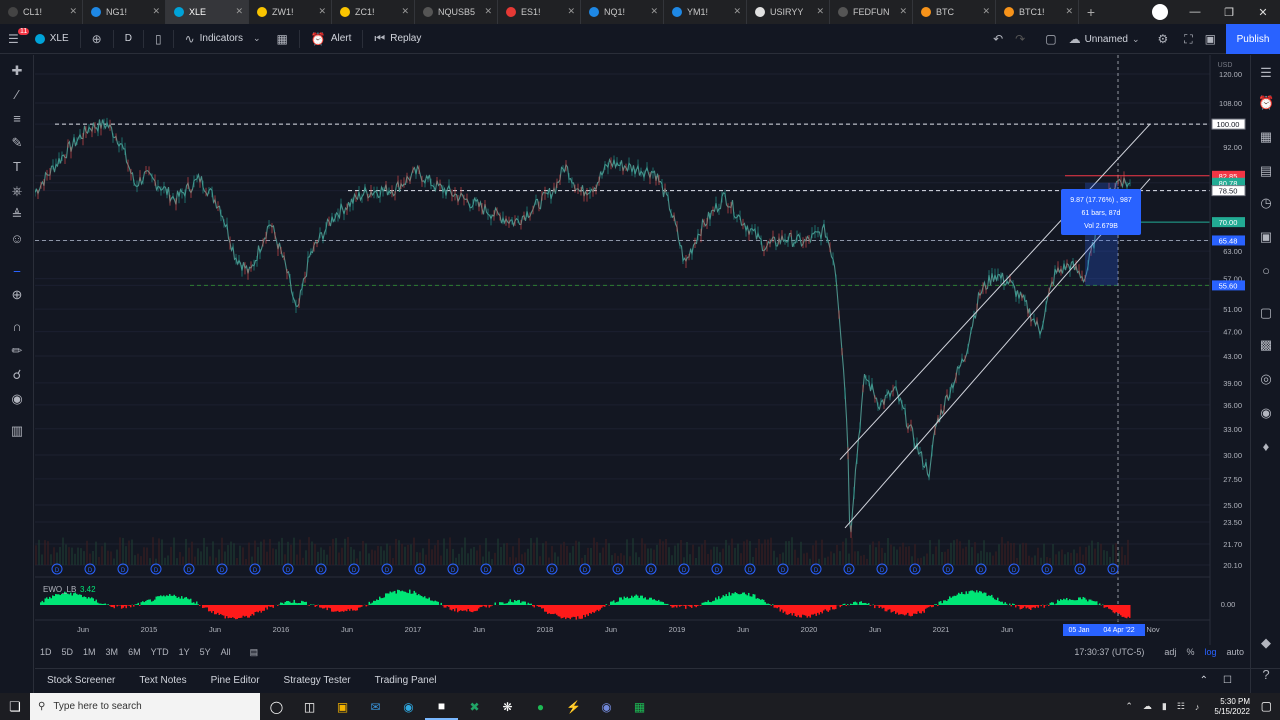 The image size is (1280, 720). Describe the element at coordinates (158, 39) in the screenshot. I see `chart-type-button: ▯` at that location.